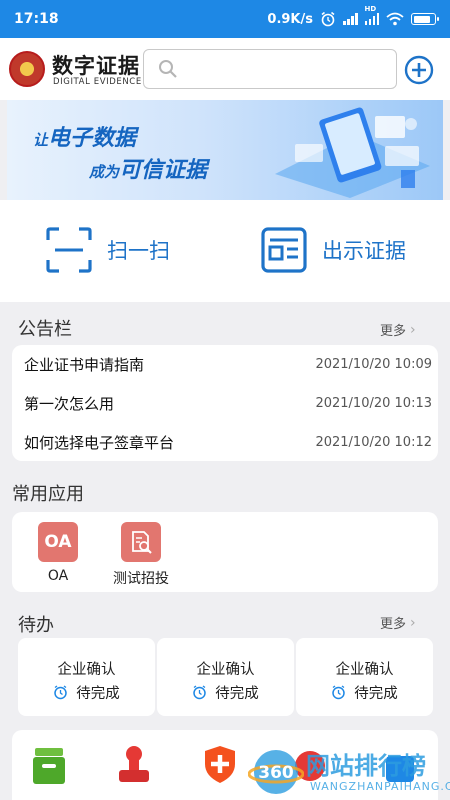 This screenshot has height=800, width=450. I want to click on scan-label: 扫一扫, so click(138, 251).